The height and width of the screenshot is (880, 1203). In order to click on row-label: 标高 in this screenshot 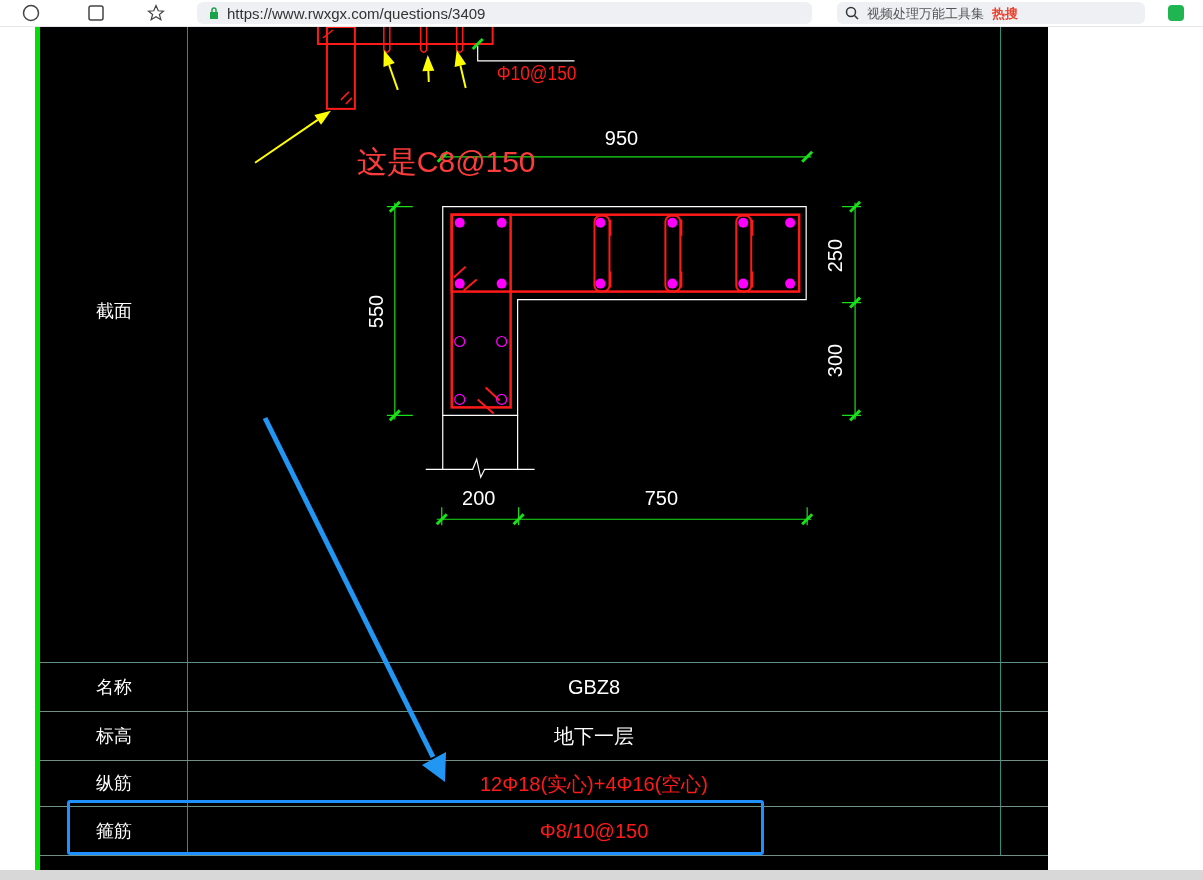, I will do `click(113, 736)`.